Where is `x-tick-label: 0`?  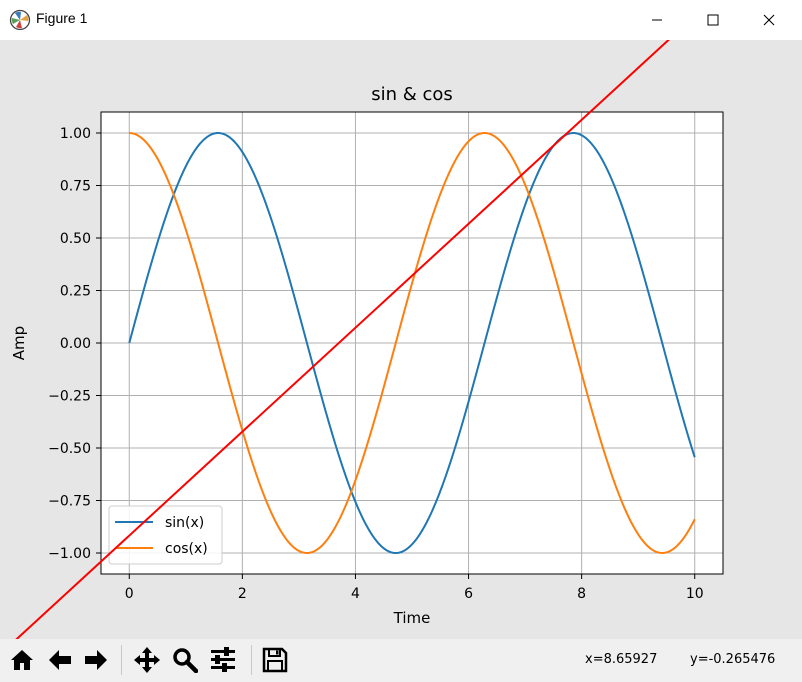
x-tick-label: 0 is located at coordinates (129, 594).